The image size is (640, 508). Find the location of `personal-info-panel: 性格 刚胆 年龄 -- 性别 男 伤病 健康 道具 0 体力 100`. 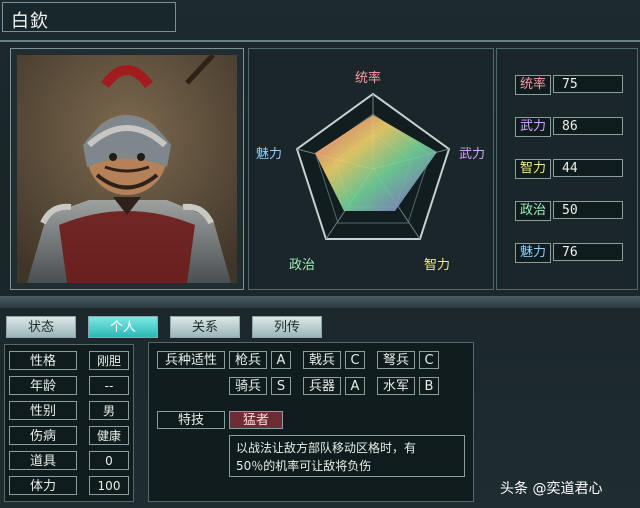

personal-info-panel: 性格 刚胆 年龄 -- 性别 男 伤病 健康 道具 0 体力 100 is located at coordinates (69, 423).